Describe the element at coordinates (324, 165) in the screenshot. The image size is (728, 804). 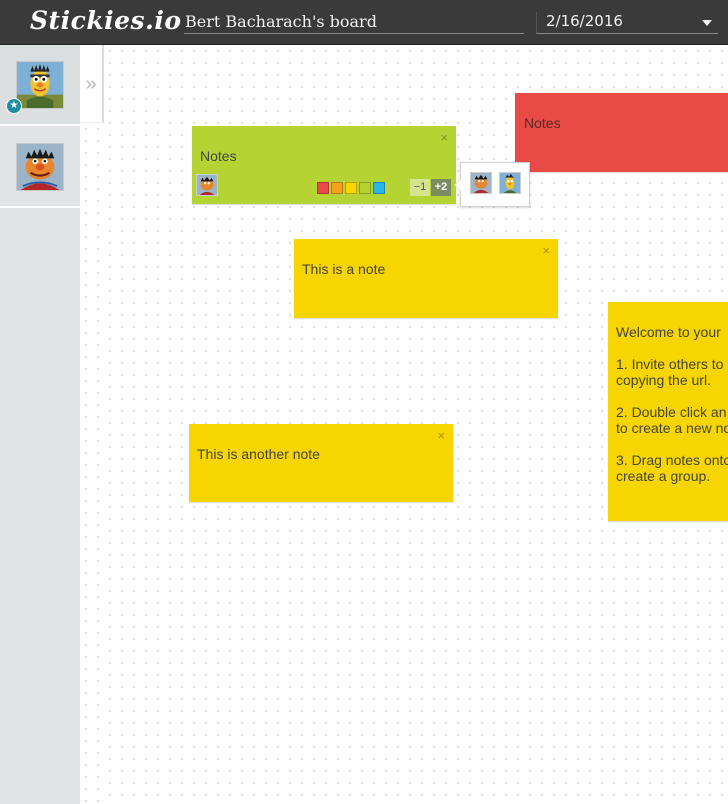
I see `sticky-note-green: × Notes −1 +2` at that location.